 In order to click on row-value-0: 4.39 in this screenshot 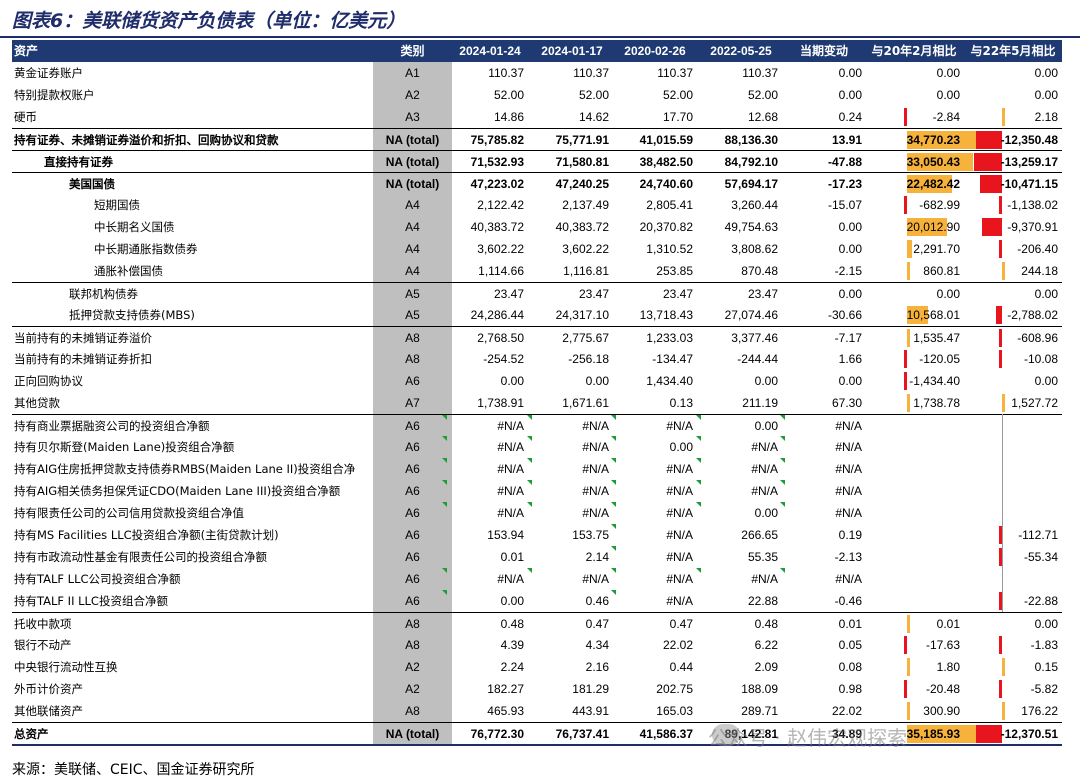, I will do `click(512, 645)`.